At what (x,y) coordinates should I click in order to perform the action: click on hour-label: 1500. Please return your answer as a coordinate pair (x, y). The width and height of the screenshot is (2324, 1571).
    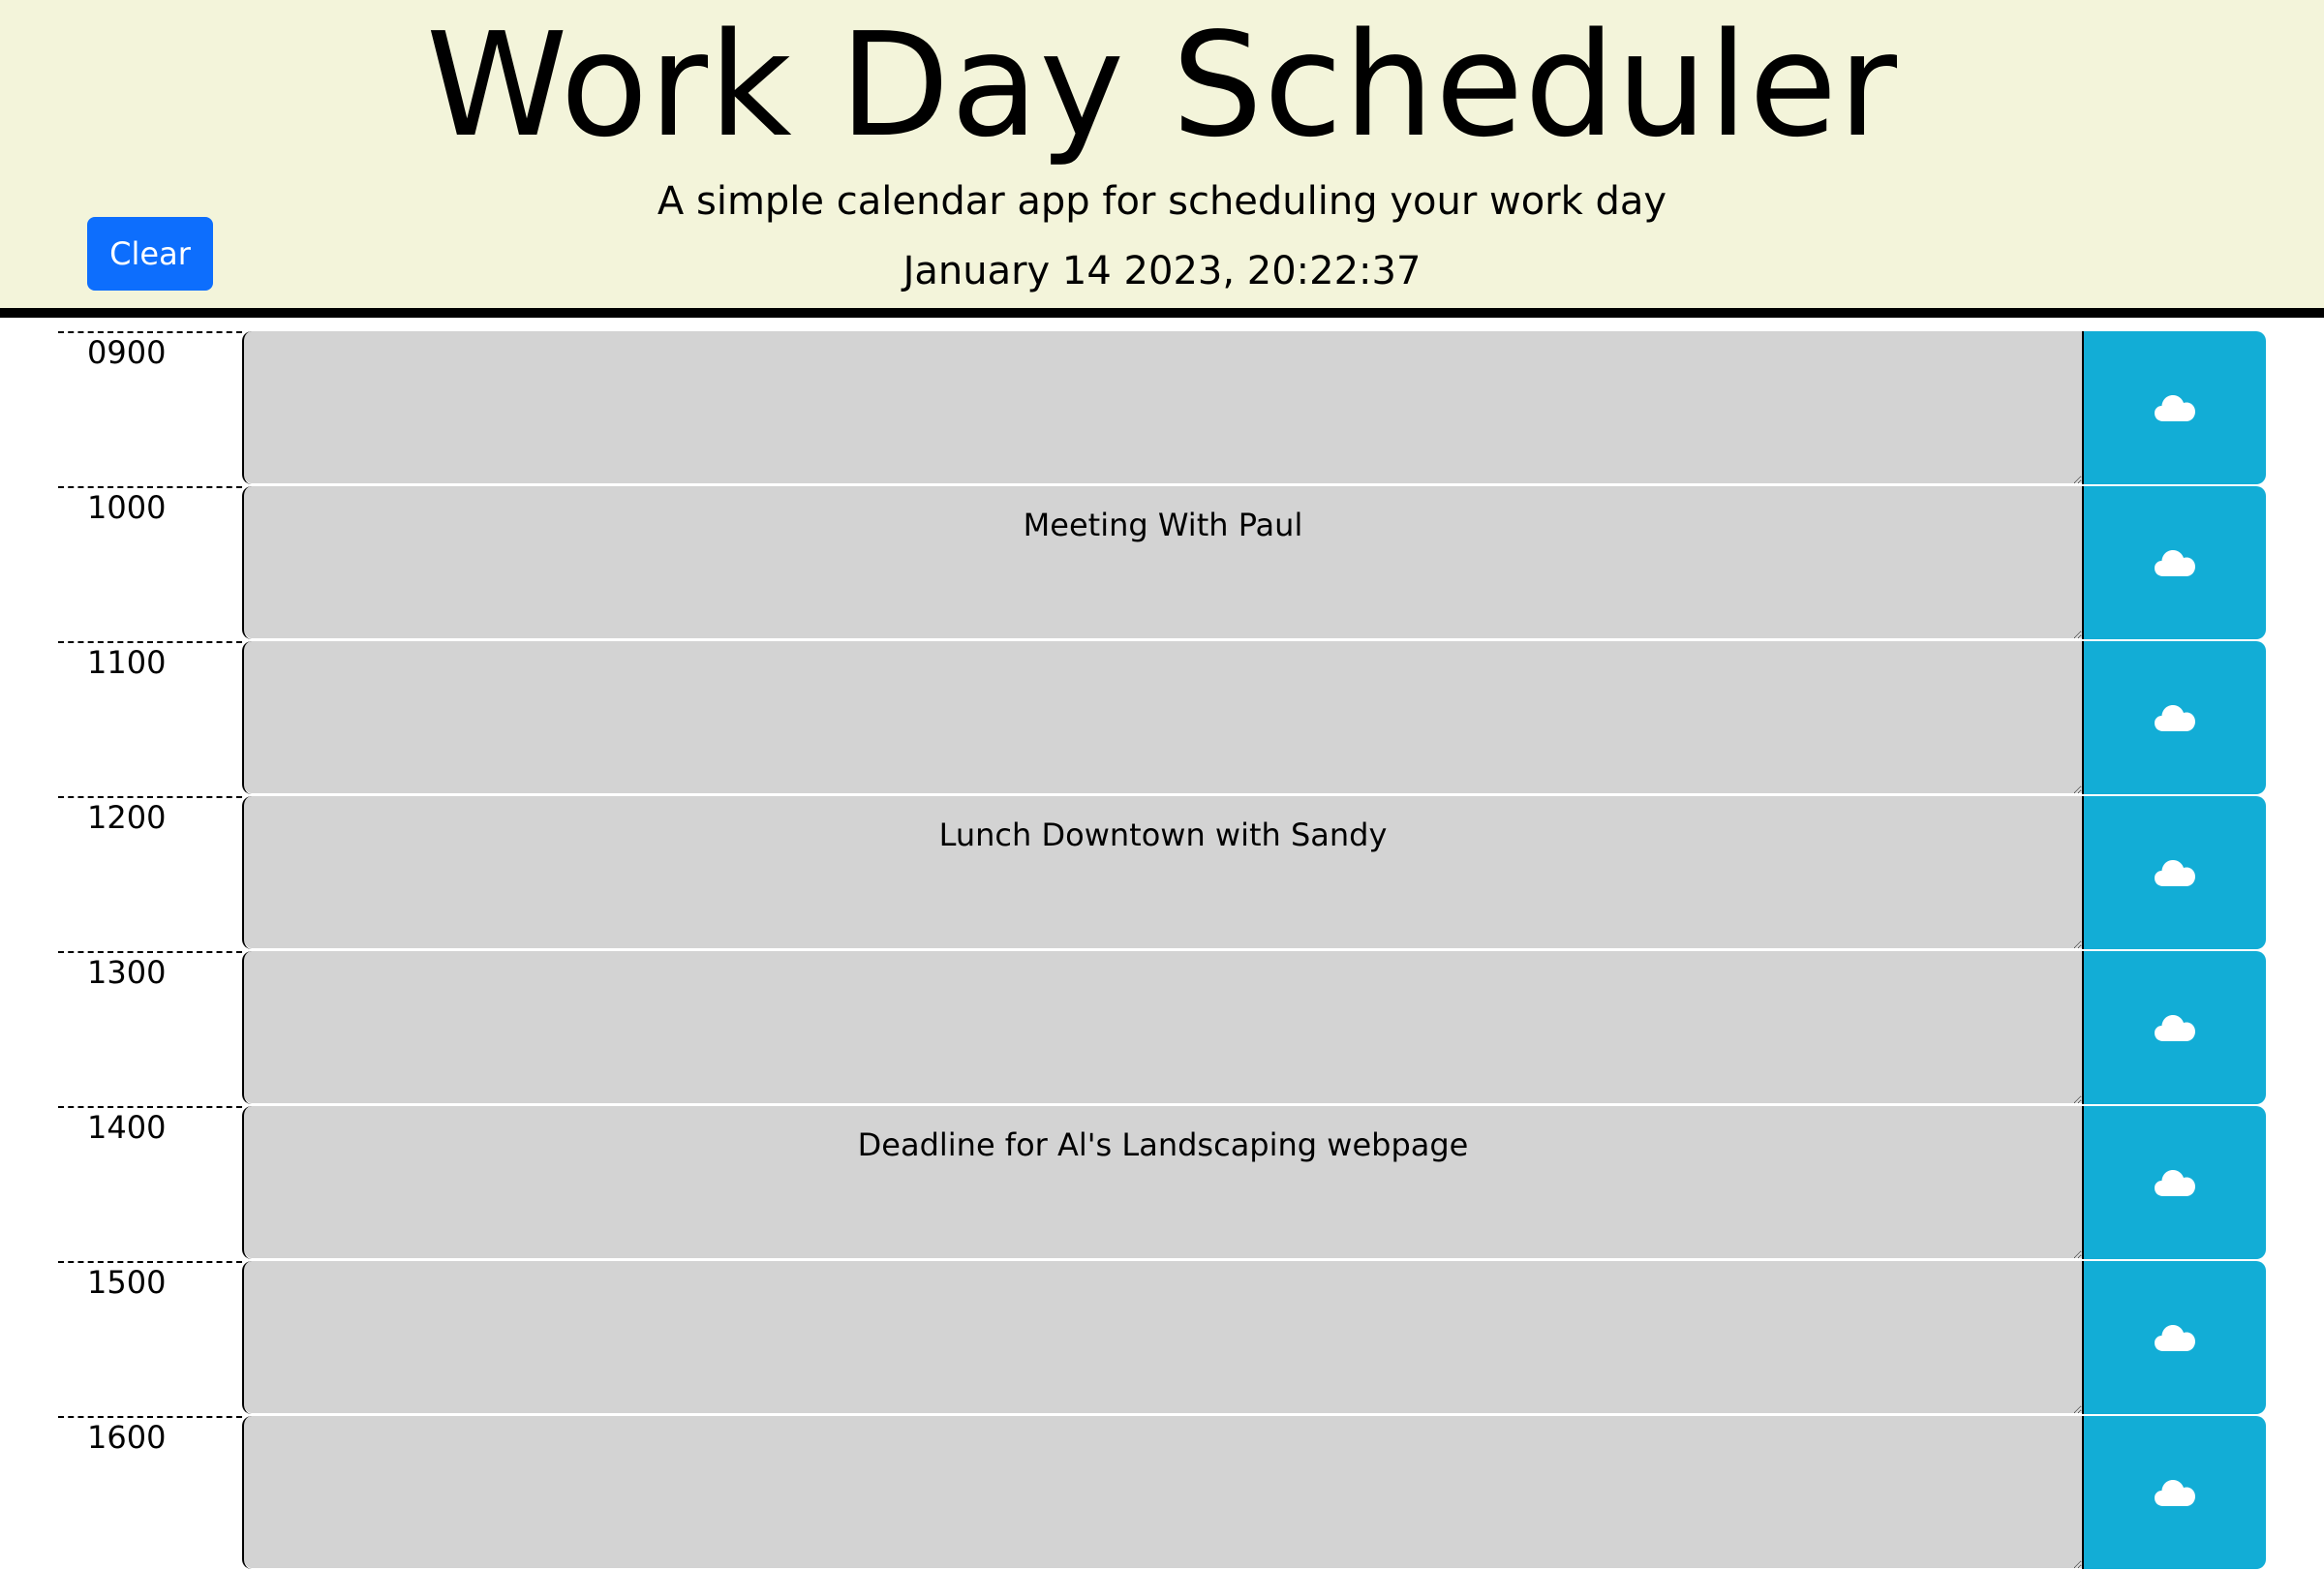
    Looking at the image, I should click on (150, 1339).